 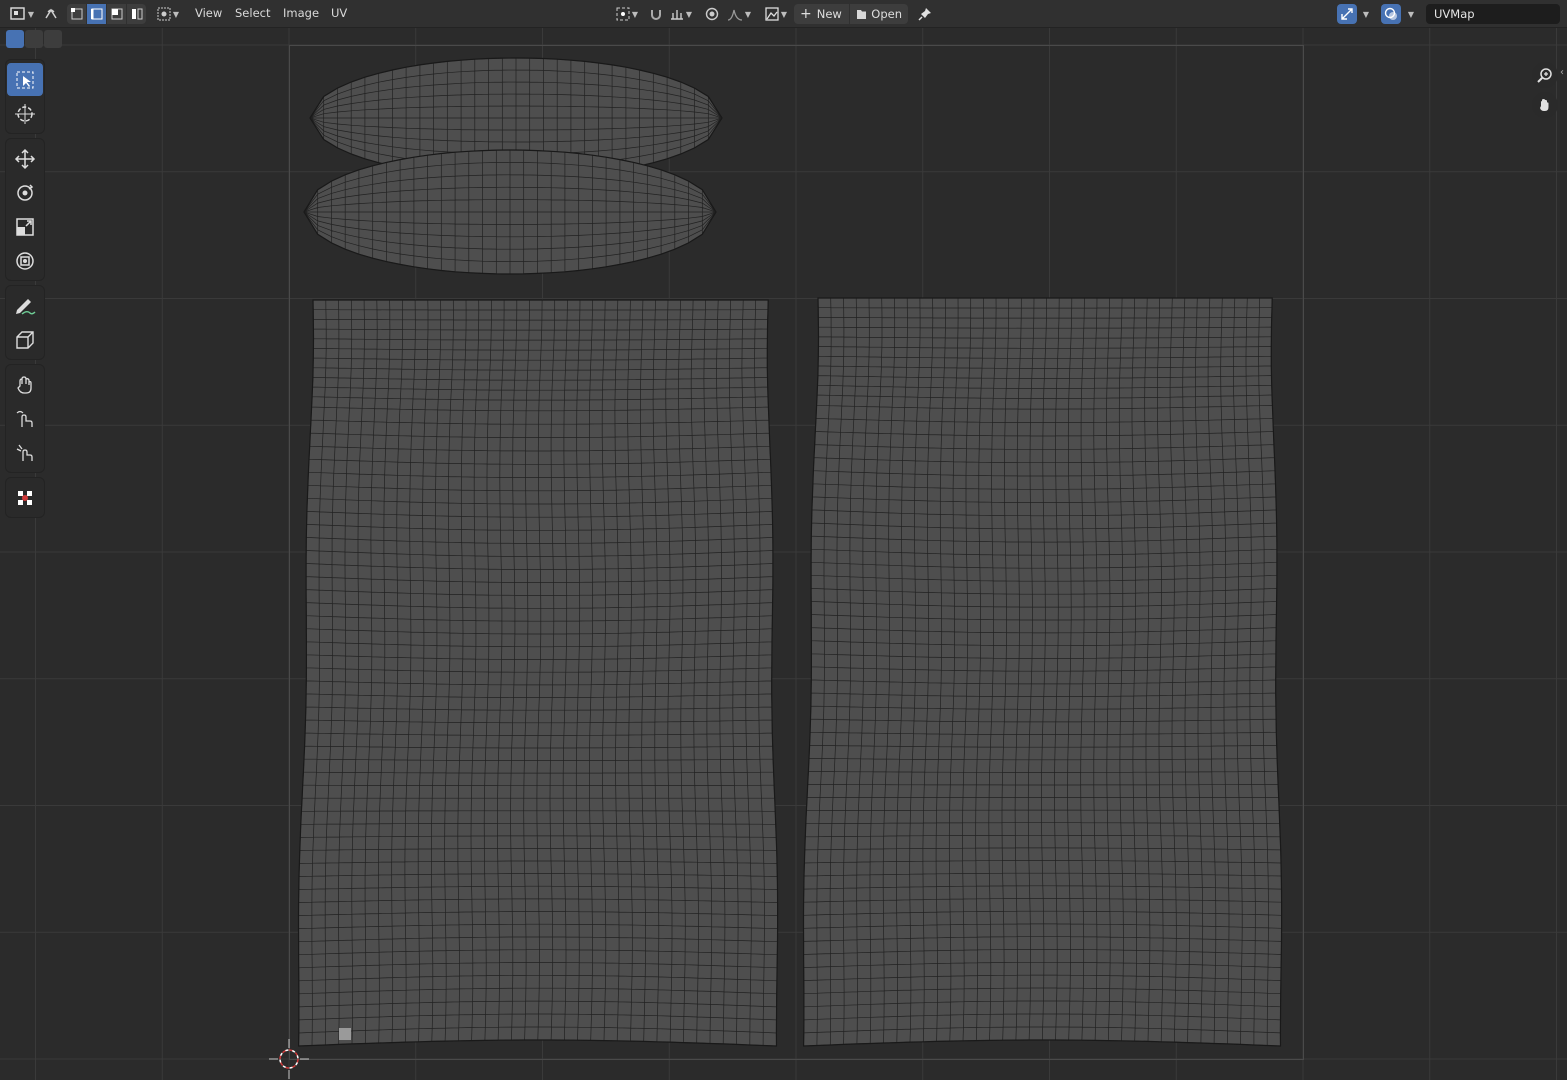 I want to click on move-icon, so click(x=25, y=158).